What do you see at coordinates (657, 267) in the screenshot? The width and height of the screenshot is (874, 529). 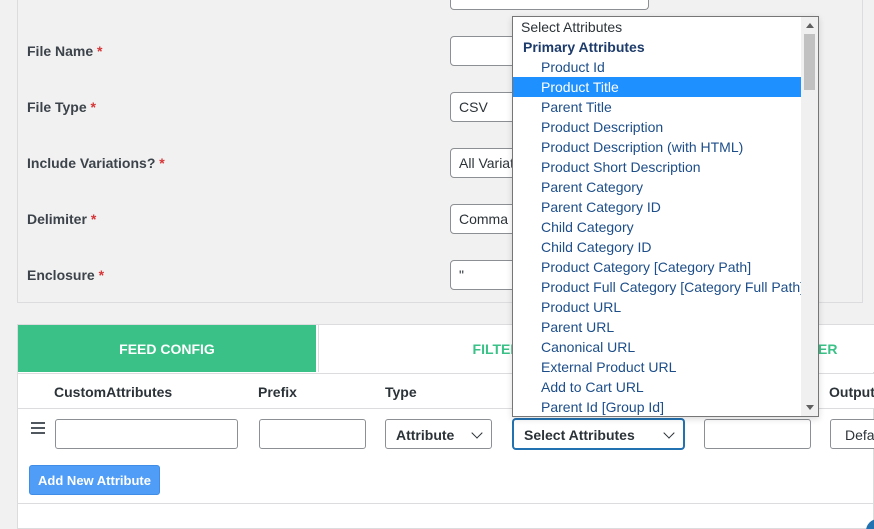 I see `dropdown-option: Product Category [Category Path]` at bounding box center [657, 267].